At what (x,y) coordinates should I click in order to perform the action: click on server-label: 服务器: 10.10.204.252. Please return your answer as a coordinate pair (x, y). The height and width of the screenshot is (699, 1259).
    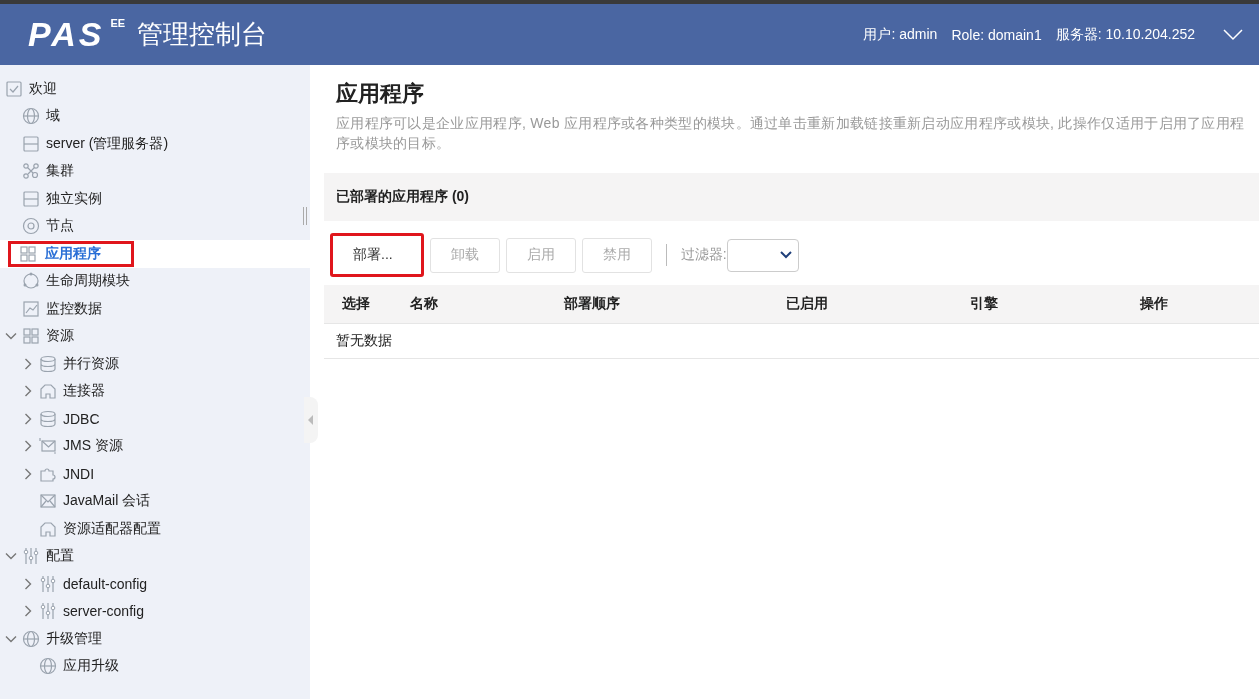
    Looking at the image, I should click on (1125, 34).